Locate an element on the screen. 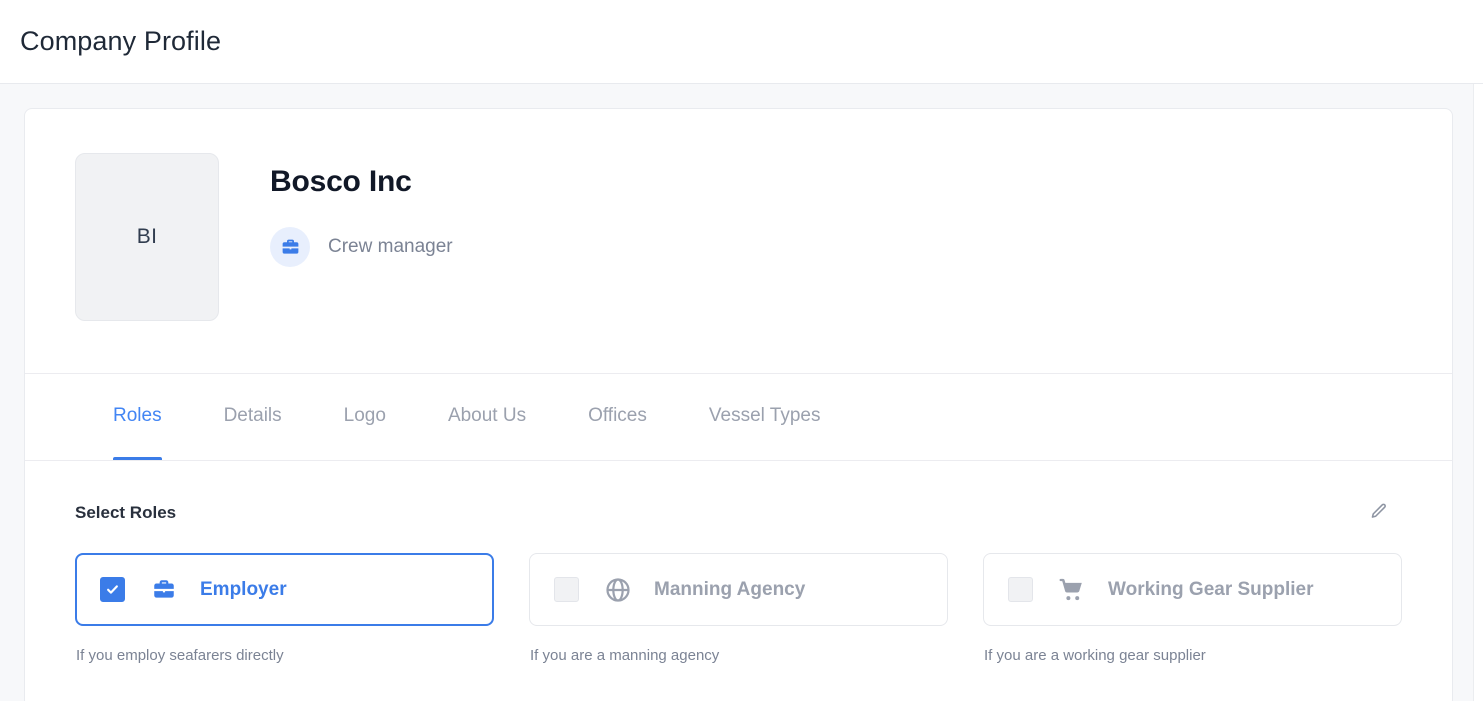 Image resolution: width=1483 pixels, height=701 pixels. tab-offices: Offices is located at coordinates (617, 417).